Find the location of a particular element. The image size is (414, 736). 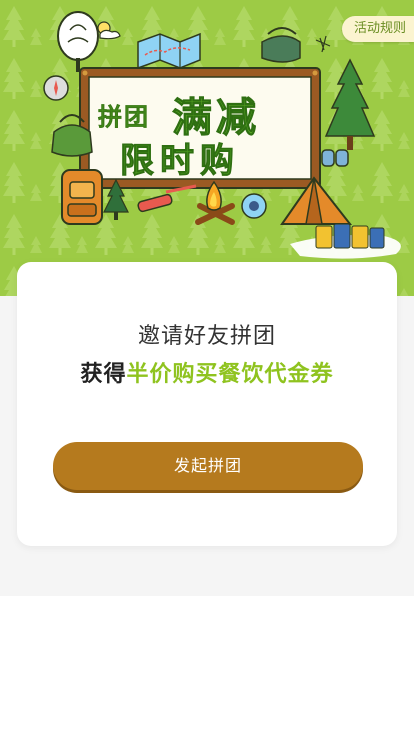

backpack is located at coordinates (82, 197).